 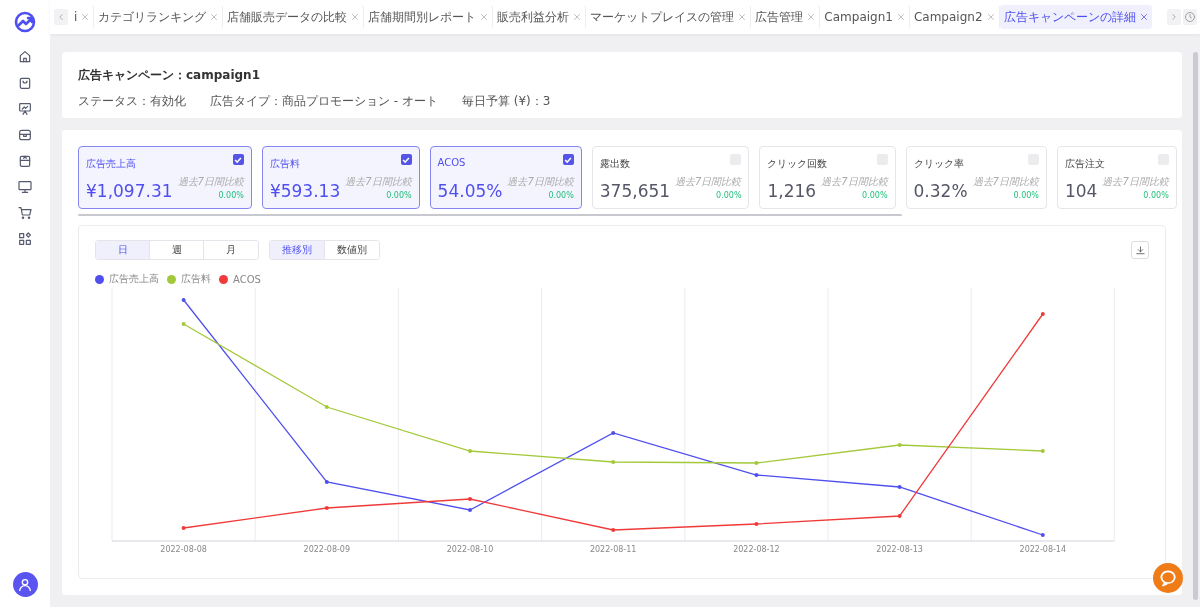 What do you see at coordinates (470, 191) in the screenshot?
I see `metric-value: 54.05%` at bounding box center [470, 191].